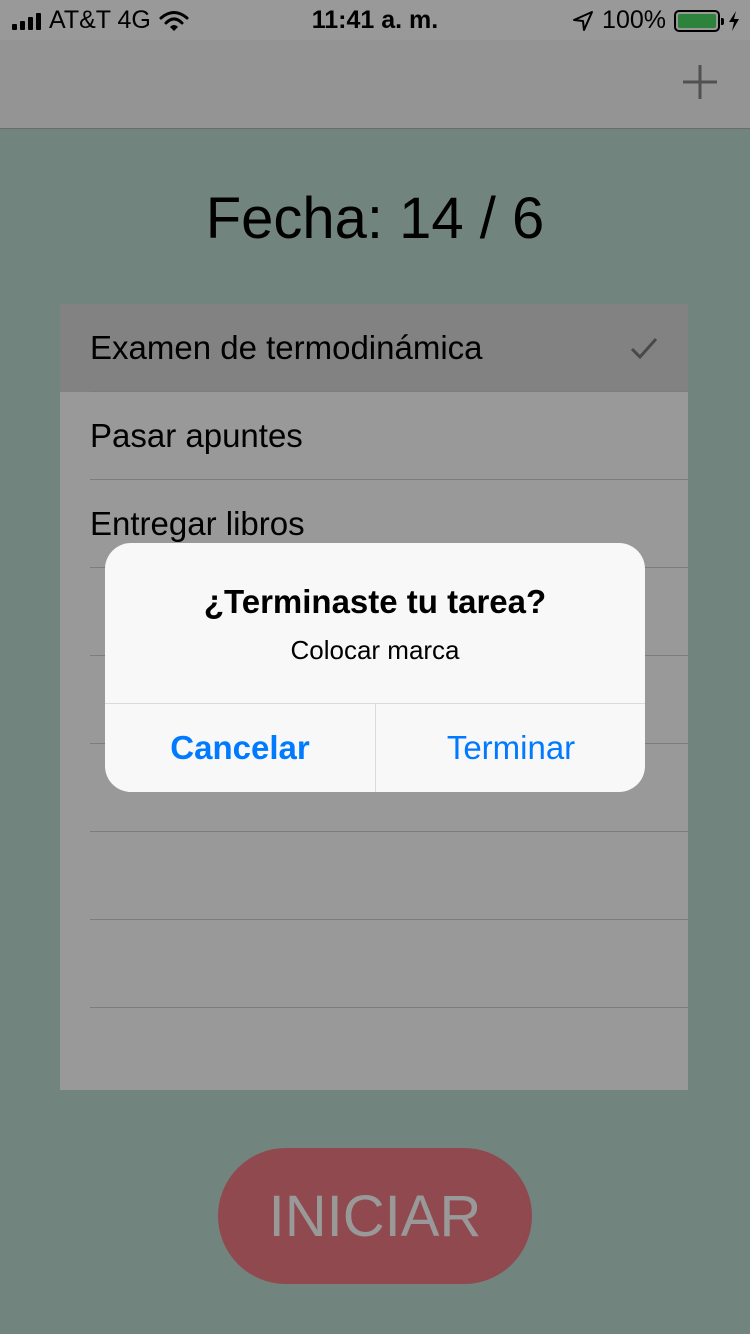  Describe the element at coordinates (375, 650) in the screenshot. I see `alert-message: Colocar marca` at that location.